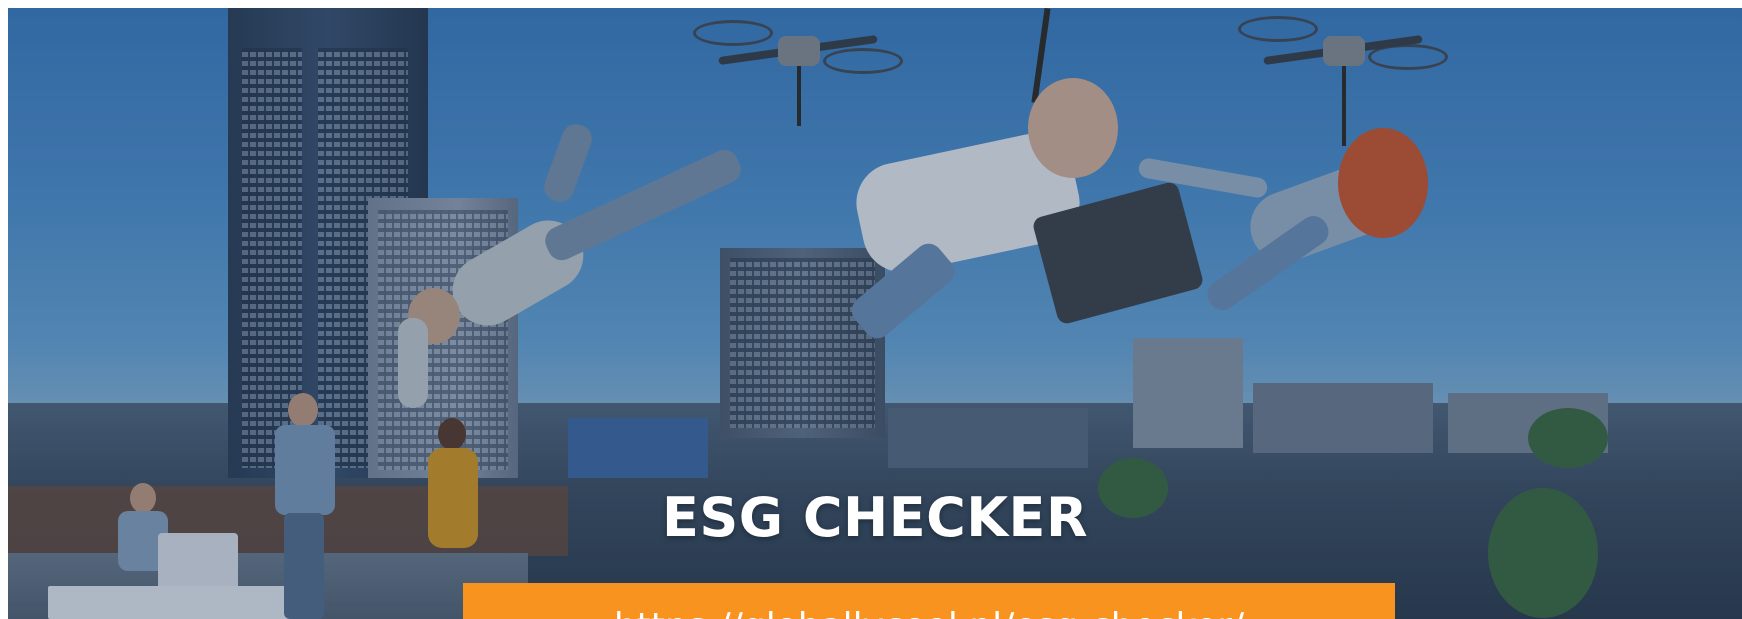 The height and width of the screenshot is (619, 1742). Describe the element at coordinates (875, 517) in the screenshot. I see `page-title: ESG CHECKER` at that location.